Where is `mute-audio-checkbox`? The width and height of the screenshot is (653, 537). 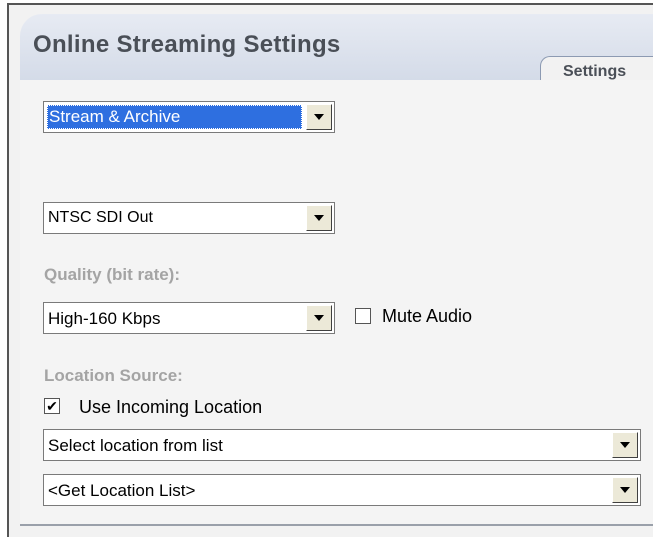 mute-audio-checkbox is located at coordinates (363, 316).